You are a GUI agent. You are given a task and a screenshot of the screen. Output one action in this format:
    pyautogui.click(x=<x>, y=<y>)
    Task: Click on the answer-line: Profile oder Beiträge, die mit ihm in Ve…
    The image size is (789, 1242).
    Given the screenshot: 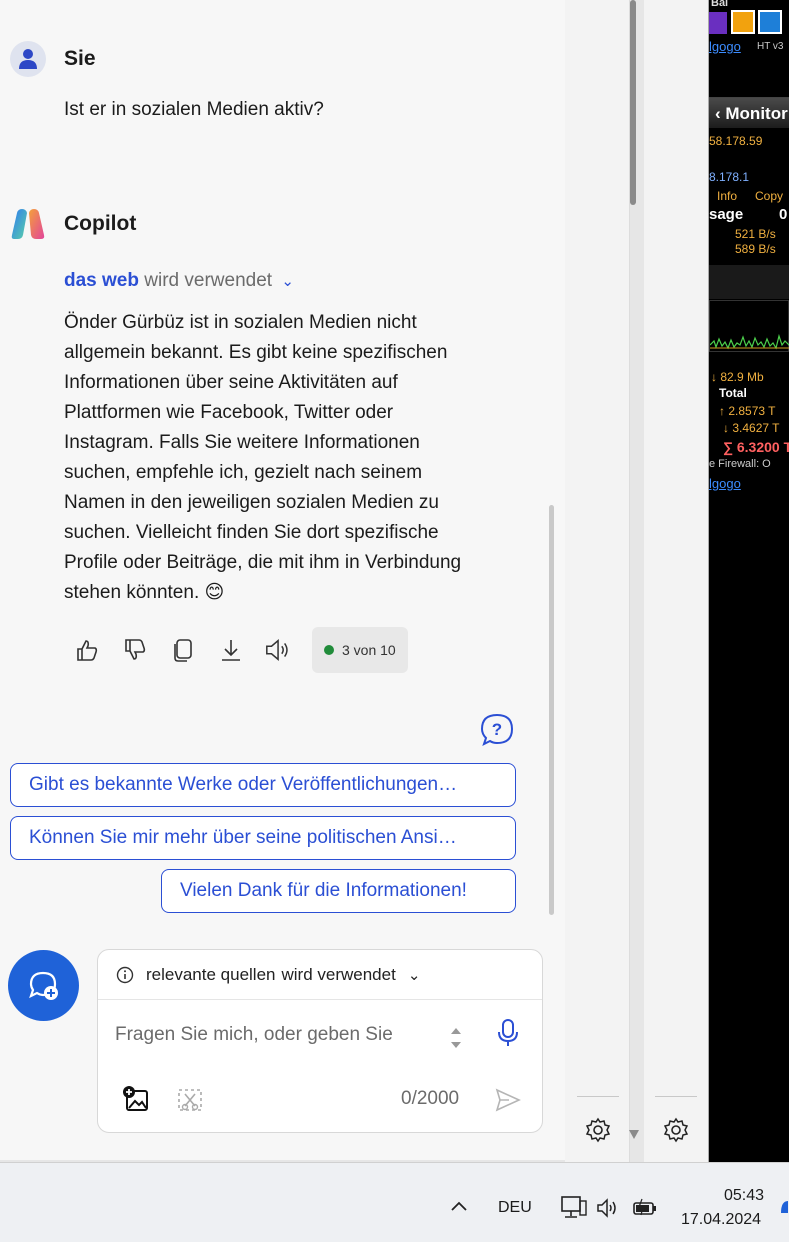 What is the action you would take?
    pyautogui.click(x=263, y=562)
    